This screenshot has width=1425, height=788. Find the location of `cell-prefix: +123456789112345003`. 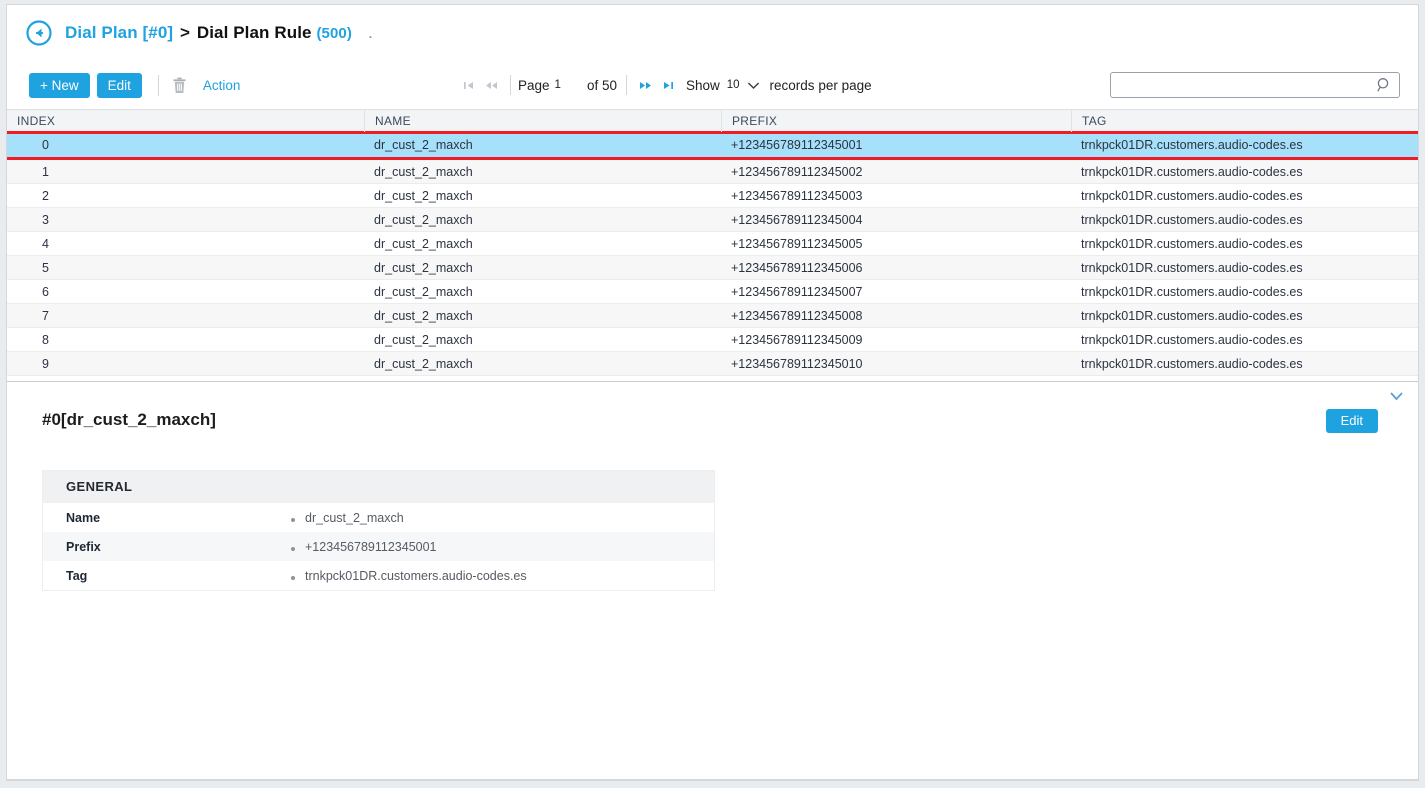

cell-prefix: +123456789112345003 is located at coordinates (797, 195).